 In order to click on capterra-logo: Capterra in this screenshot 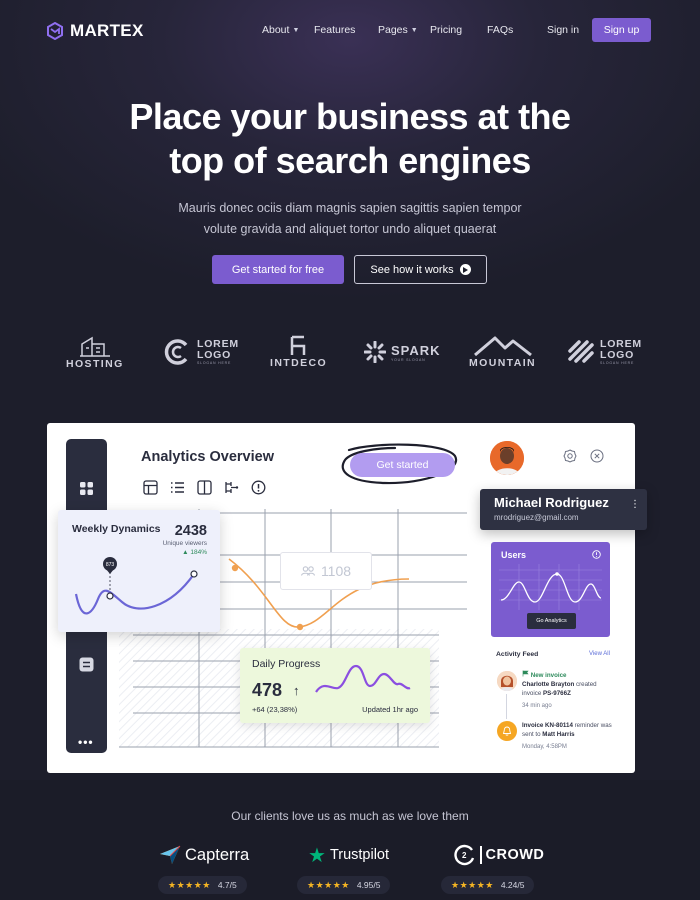, I will do `click(204, 855)`.